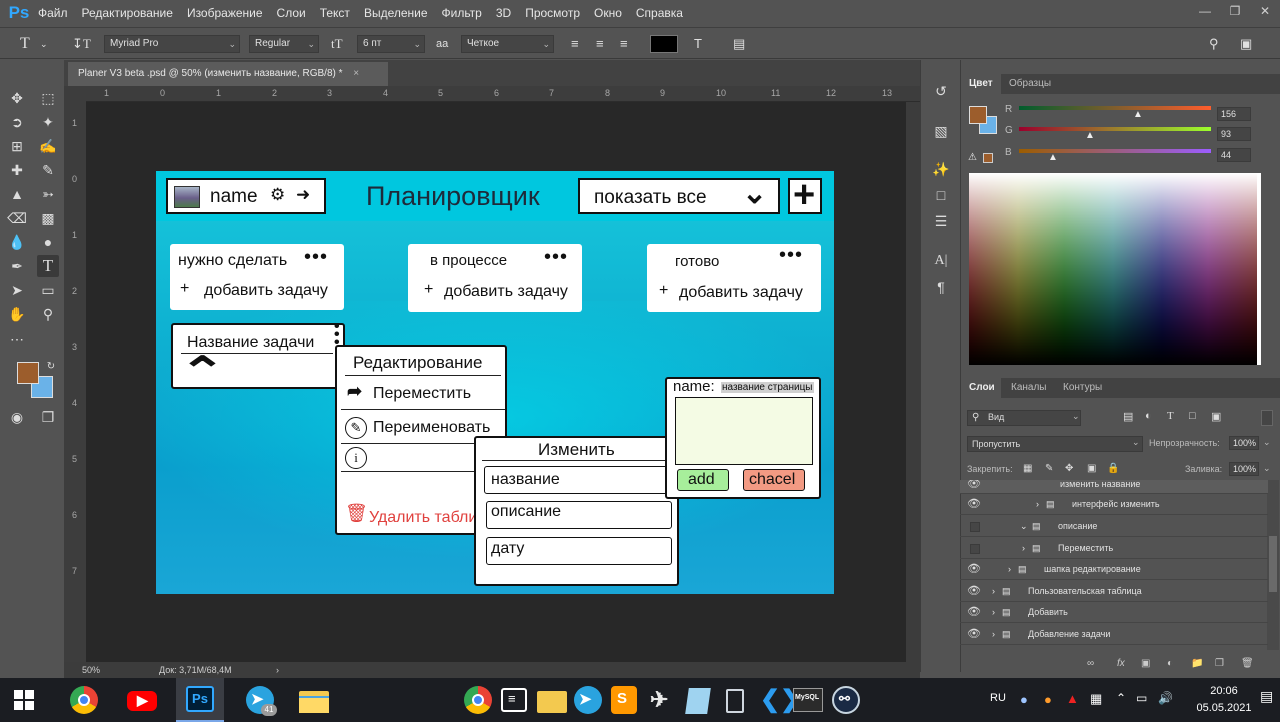 The width and height of the screenshot is (1280, 722). What do you see at coordinates (734, 700) in the screenshot?
I see `recycle-bin-icon` at bounding box center [734, 700].